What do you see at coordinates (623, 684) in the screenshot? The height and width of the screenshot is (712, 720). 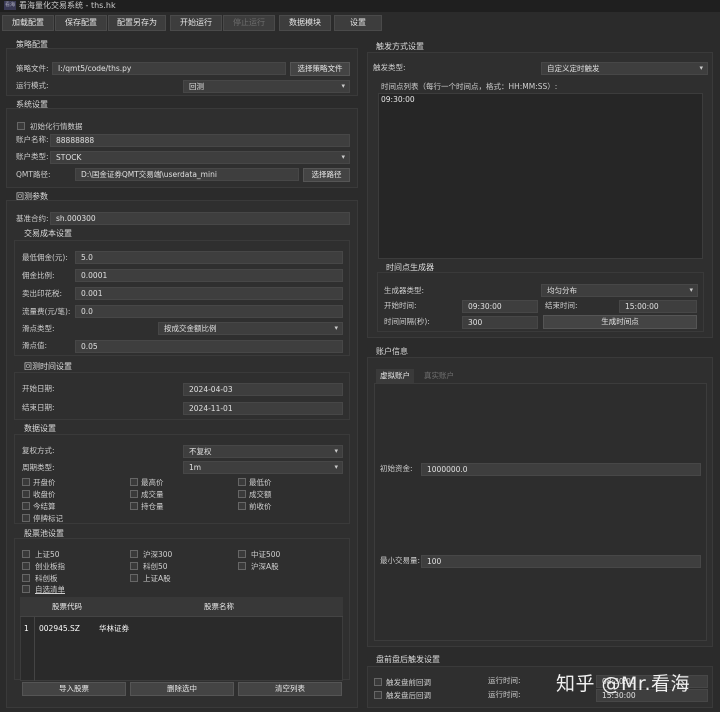 I see `watermark: 知乎 @Mr.看海` at bounding box center [623, 684].